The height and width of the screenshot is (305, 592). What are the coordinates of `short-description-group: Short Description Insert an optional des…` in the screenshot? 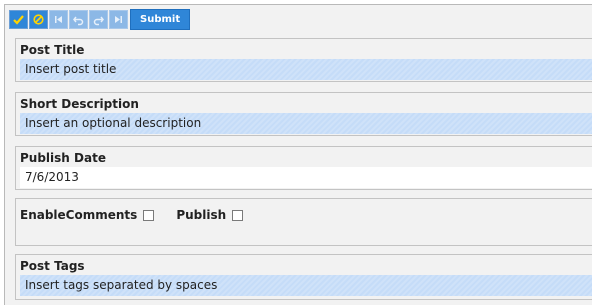 It's located at (303, 114).